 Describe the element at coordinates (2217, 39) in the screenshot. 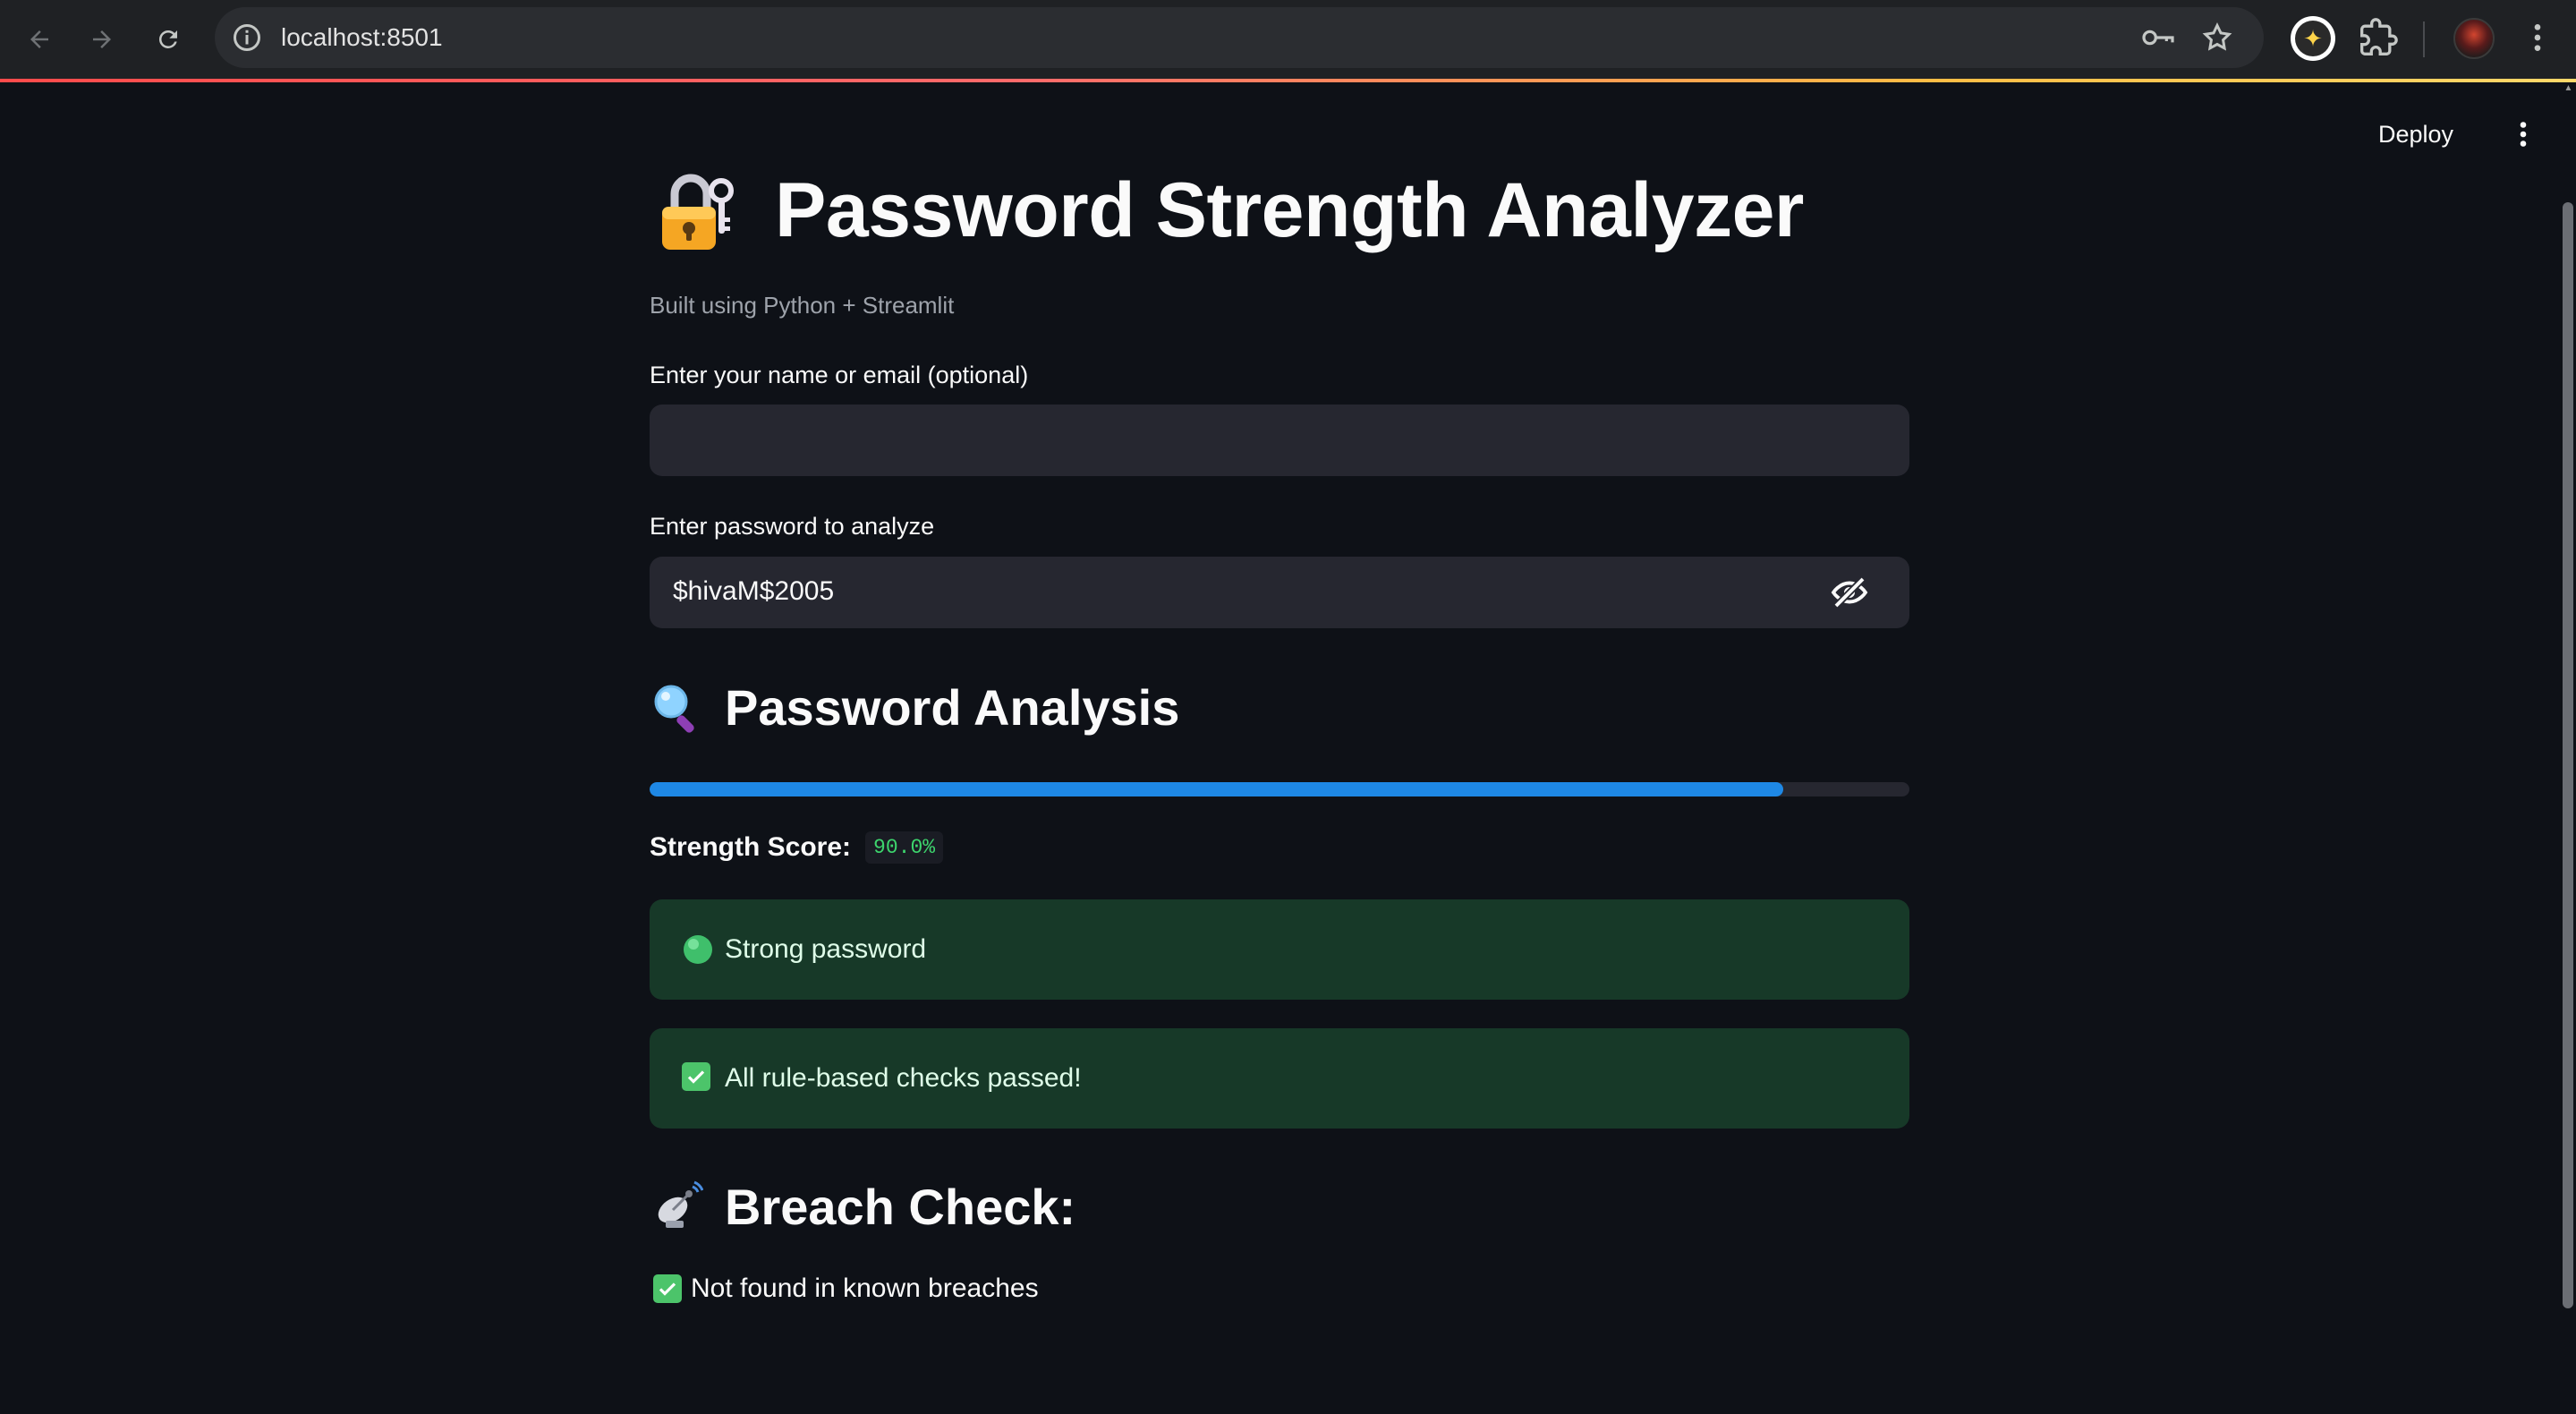

I see `bookmark-star-icon` at that location.